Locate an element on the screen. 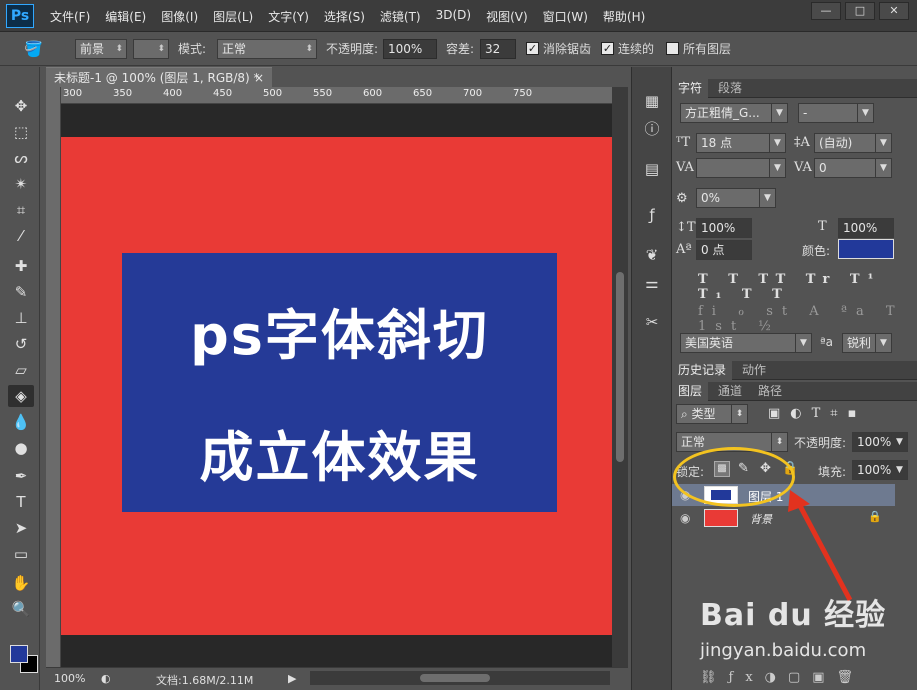 The width and height of the screenshot is (917, 690). horizontal-scrollbar is located at coordinates (460, 678).